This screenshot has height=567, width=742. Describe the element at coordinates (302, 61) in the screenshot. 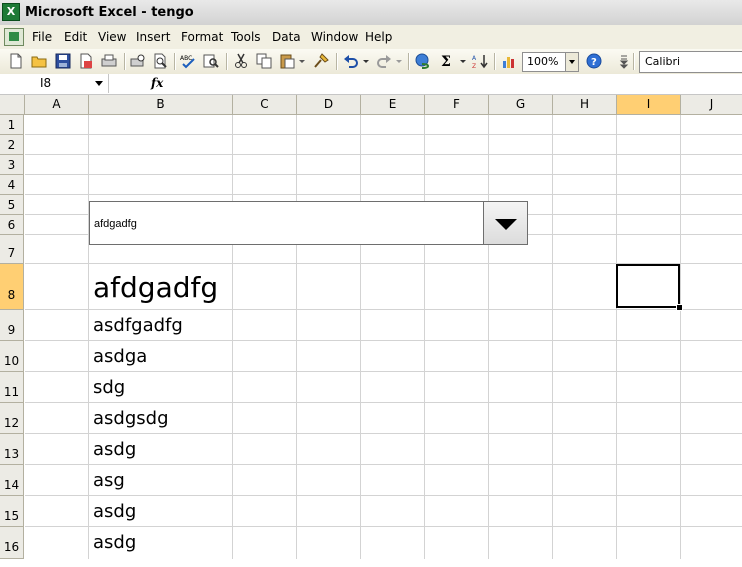

I see `paste-dropdown-icon` at that location.